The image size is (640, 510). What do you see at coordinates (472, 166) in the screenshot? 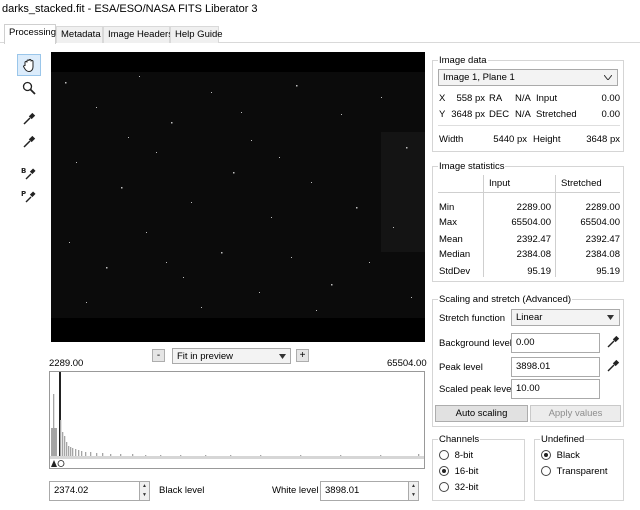
I see `image-statistics-title: Image statistics` at bounding box center [472, 166].